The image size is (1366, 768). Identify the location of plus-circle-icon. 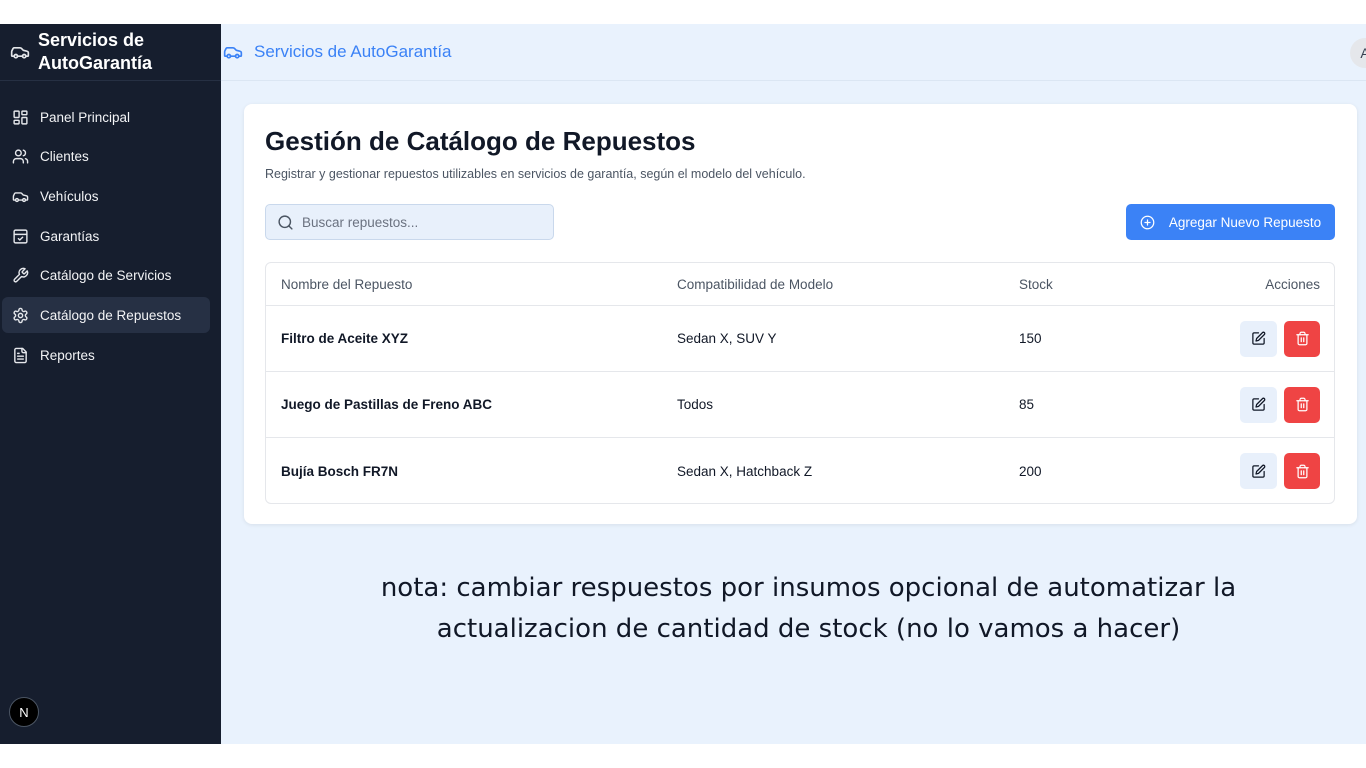
(1147, 222).